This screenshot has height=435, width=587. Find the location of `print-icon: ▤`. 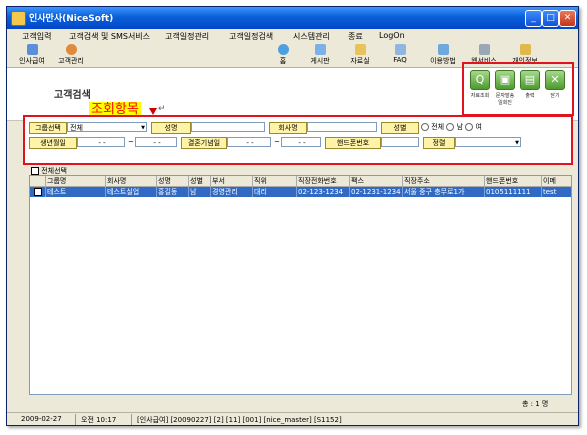

print-icon: ▤ is located at coordinates (530, 80).